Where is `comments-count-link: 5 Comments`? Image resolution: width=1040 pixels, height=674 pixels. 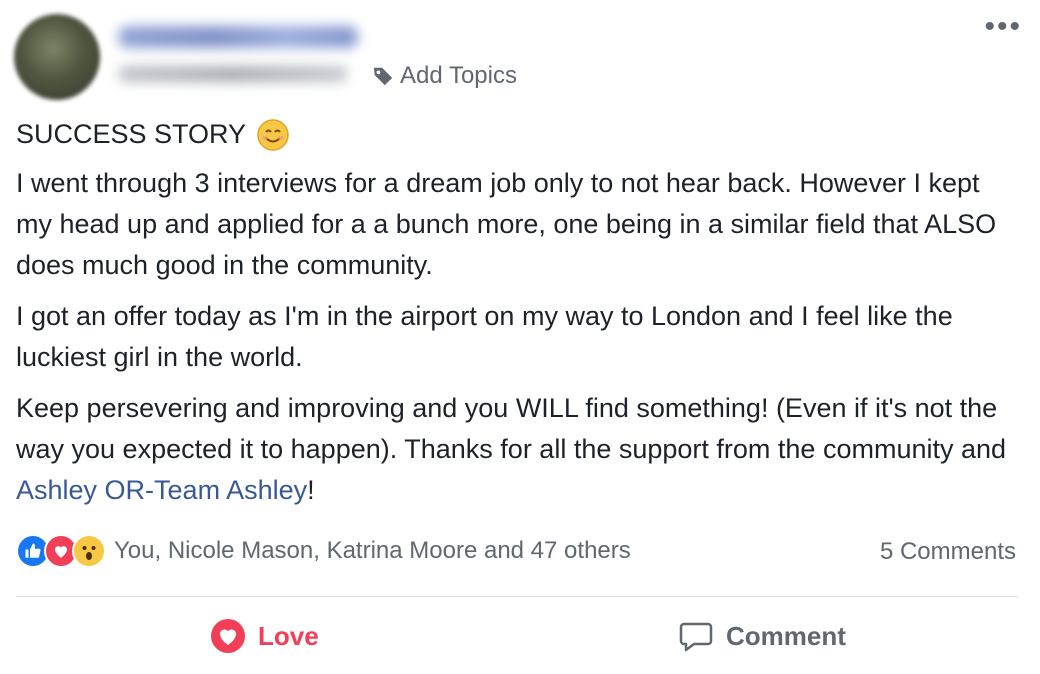
comments-count-link: 5 Comments is located at coordinates (948, 552).